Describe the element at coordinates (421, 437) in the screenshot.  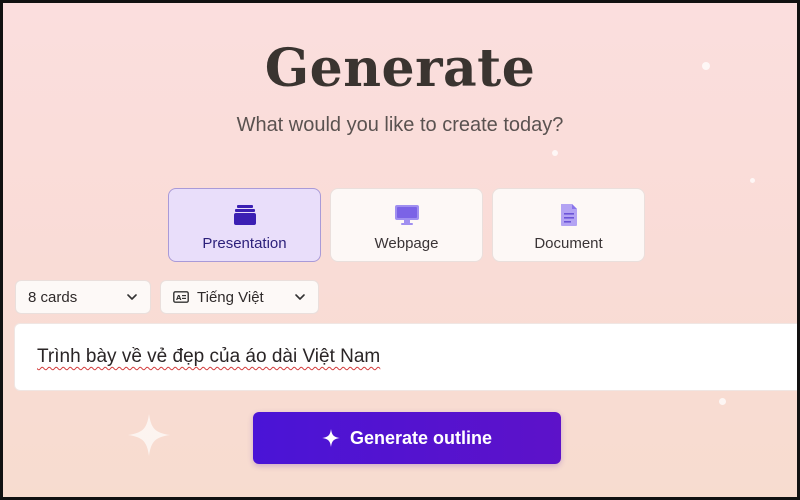
I see `generate-outline-label: Generate outline` at that location.